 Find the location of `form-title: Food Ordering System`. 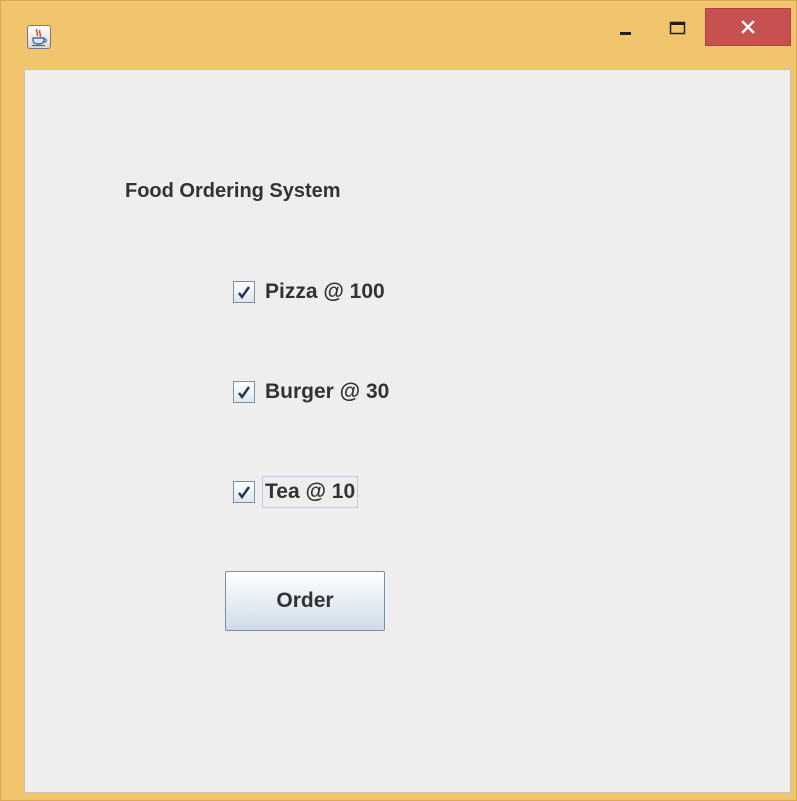

form-title: Food Ordering System is located at coordinates (233, 191).